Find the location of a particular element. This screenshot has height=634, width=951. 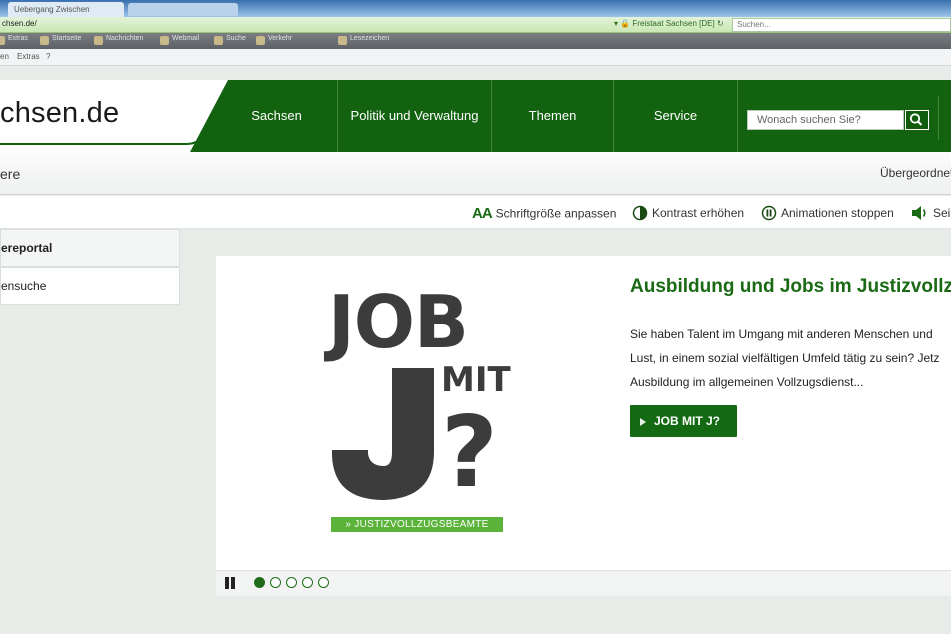

play-icon is located at coordinates (643, 421).